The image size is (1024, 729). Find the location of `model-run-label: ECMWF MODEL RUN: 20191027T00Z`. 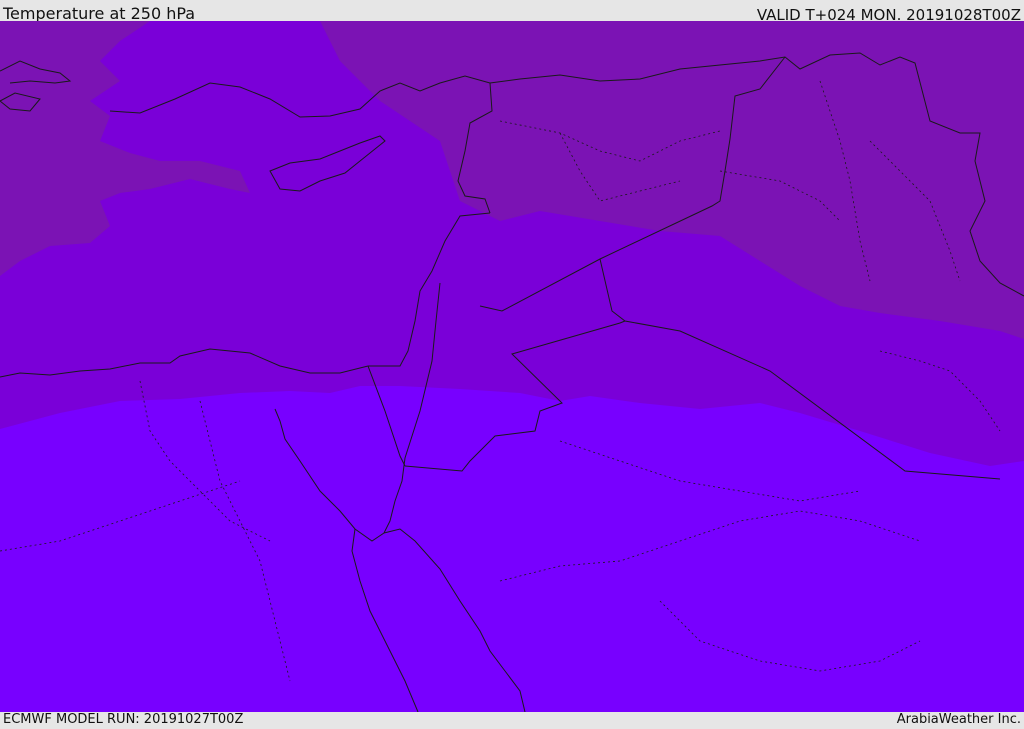

model-run-label: ECMWF MODEL RUN: 20191027T00Z is located at coordinates (123, 719).